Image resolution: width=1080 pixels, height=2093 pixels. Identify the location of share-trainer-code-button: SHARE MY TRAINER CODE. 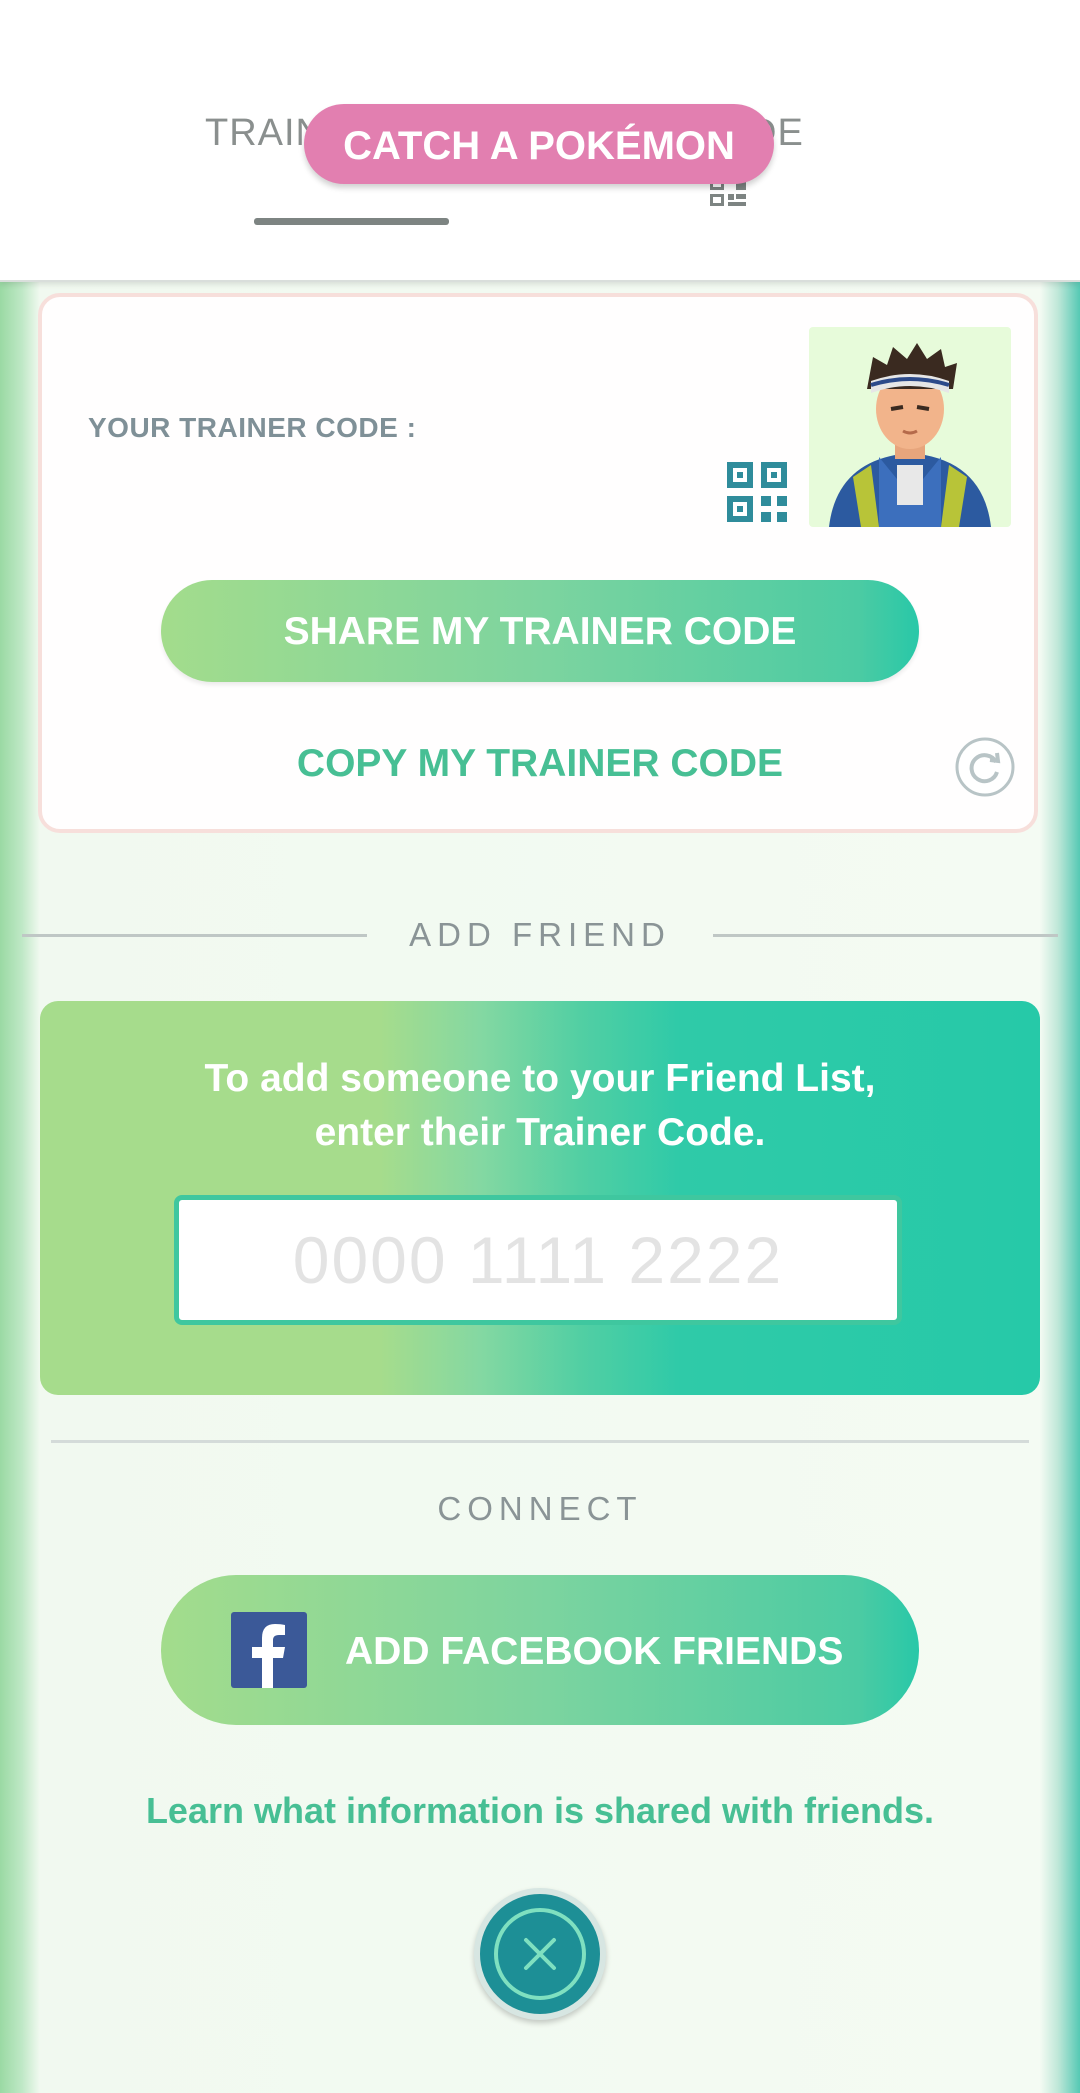
(540, 631).